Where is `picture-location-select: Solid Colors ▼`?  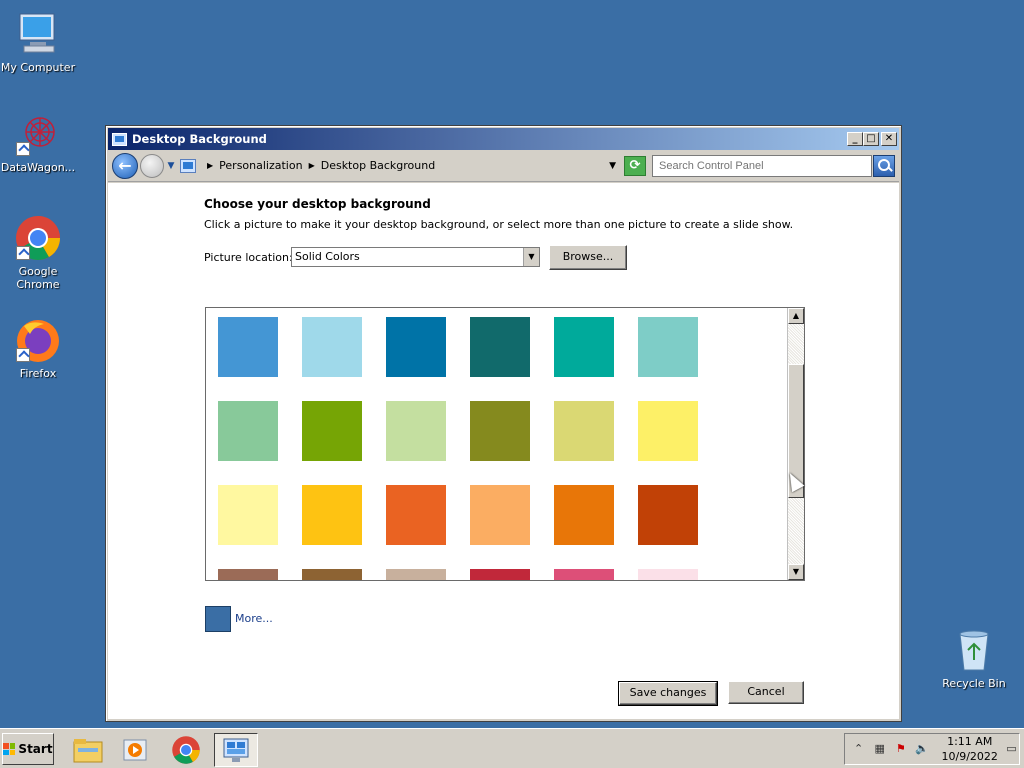
picture-location-select: Solid Colors ▼ is located at coordinates (415, 257).